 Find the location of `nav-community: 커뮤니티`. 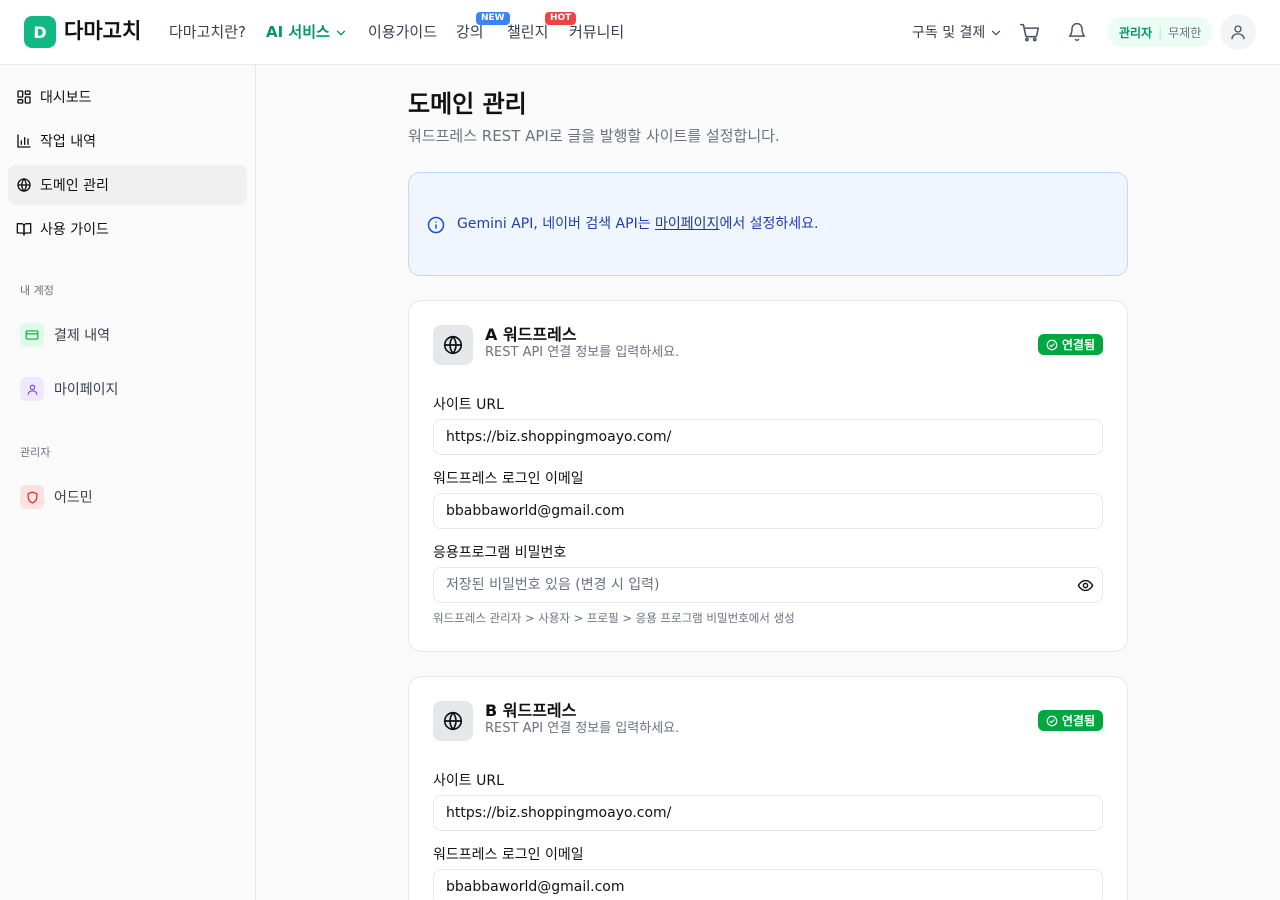

nav-community: 커뮤니티 is located at coordinates (596, 32).